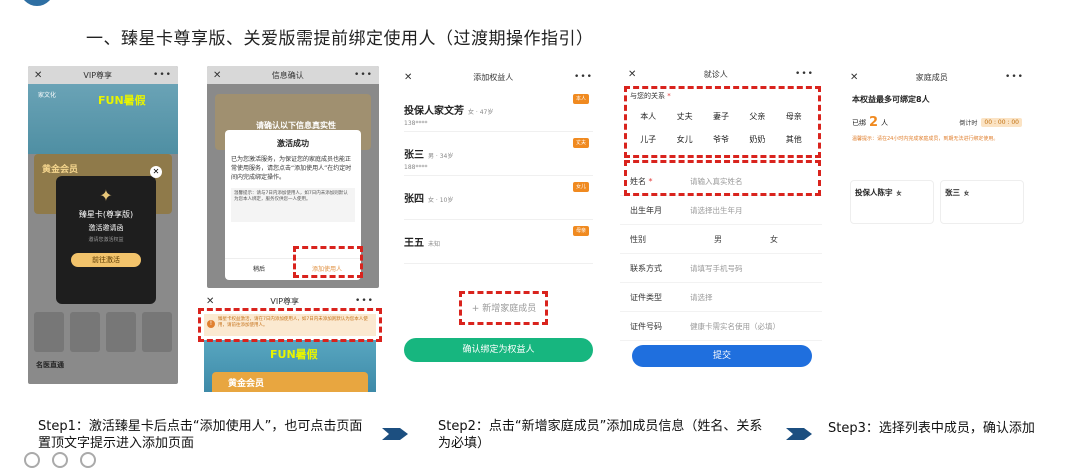 The height and width of the screenshot is (468, 1080). Describe the element at coordinates (646, 326) in the screenshot. I see `id-number-label: 证件号码` at that location.